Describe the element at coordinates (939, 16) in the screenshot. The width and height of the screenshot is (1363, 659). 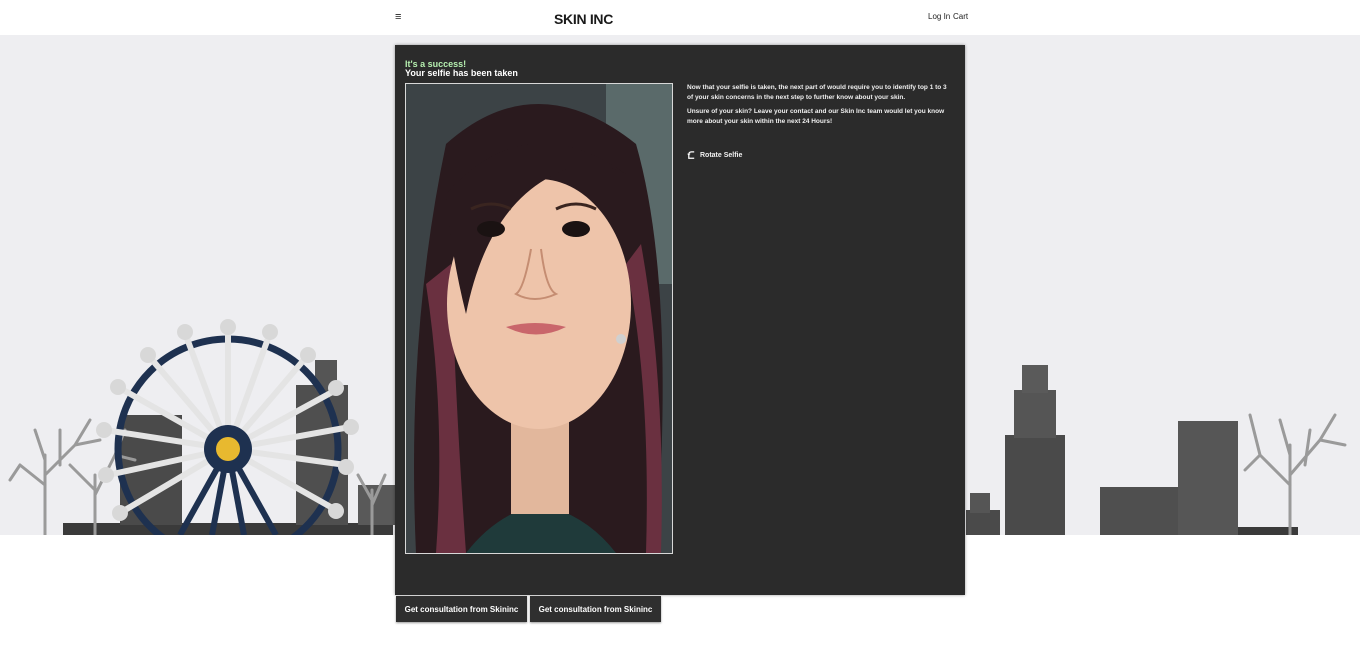
I see `login-link: Log In` at that location.